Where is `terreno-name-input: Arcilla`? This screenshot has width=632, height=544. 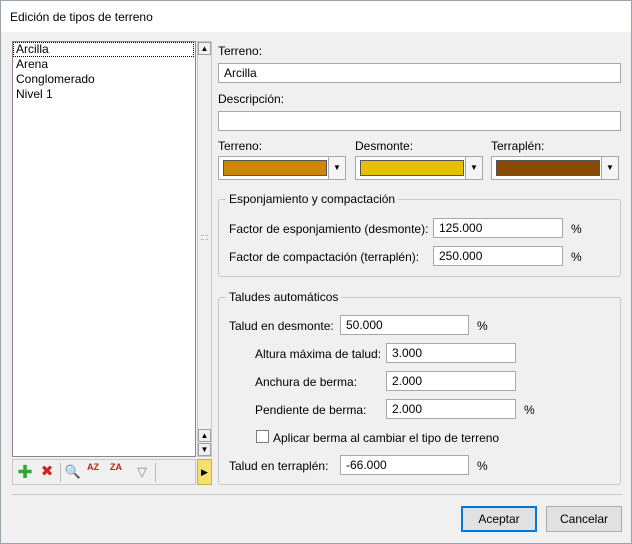 terreno-name-input: Arcilla is located at coordinates (419, 73).